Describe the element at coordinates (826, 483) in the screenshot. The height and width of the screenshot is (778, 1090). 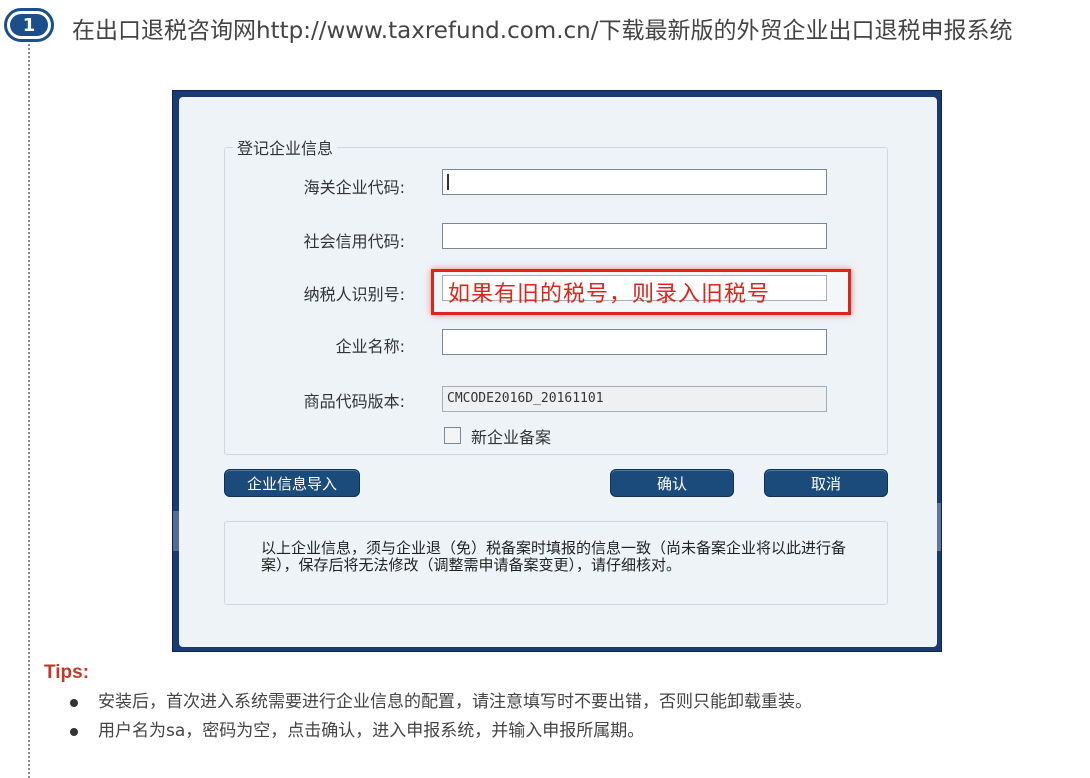
I see `cancel-button: 取消` at that location.